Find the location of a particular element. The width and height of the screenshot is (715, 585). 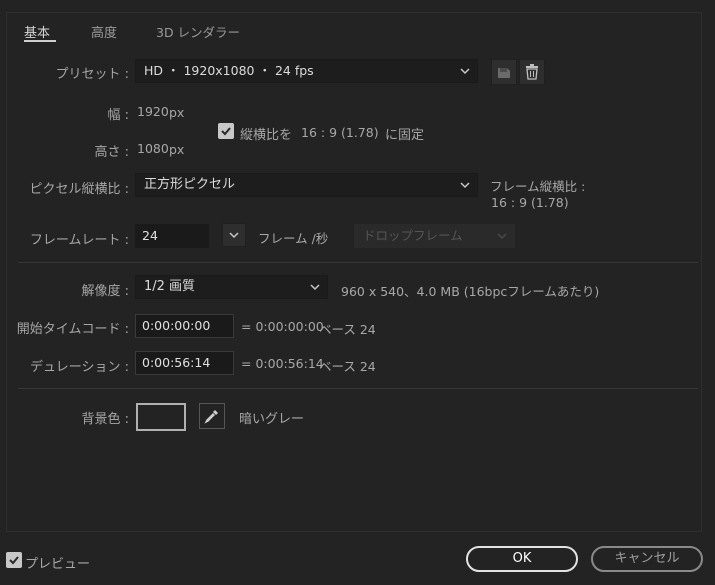

width-label: 幅 : is located at coordinates (118, 115).